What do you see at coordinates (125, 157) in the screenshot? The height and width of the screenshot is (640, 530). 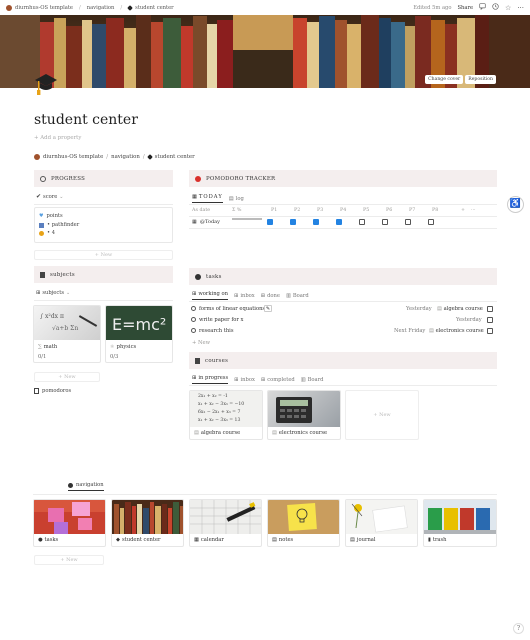 I see `breadcrumb-link-2: navigation` at bounding box center [125, 157].